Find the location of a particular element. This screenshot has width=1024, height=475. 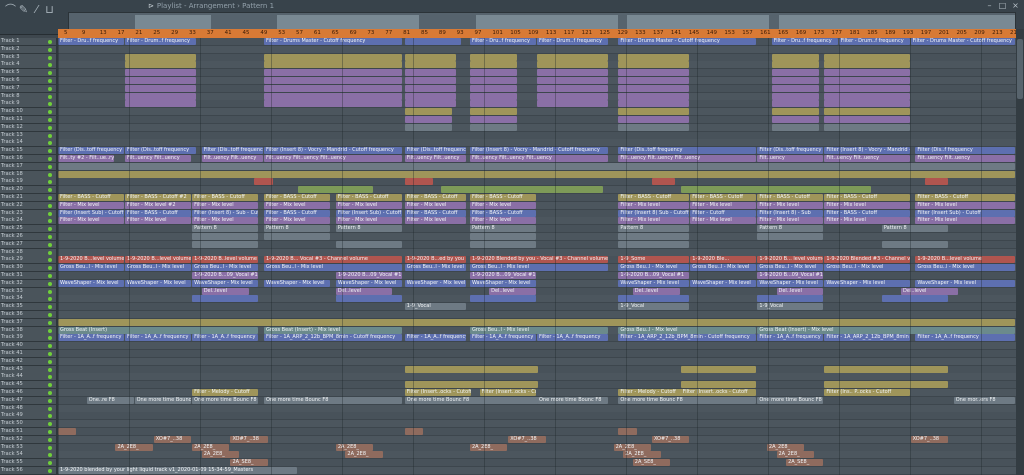

track-header: Track 36 is located at coordinates (28, 315).